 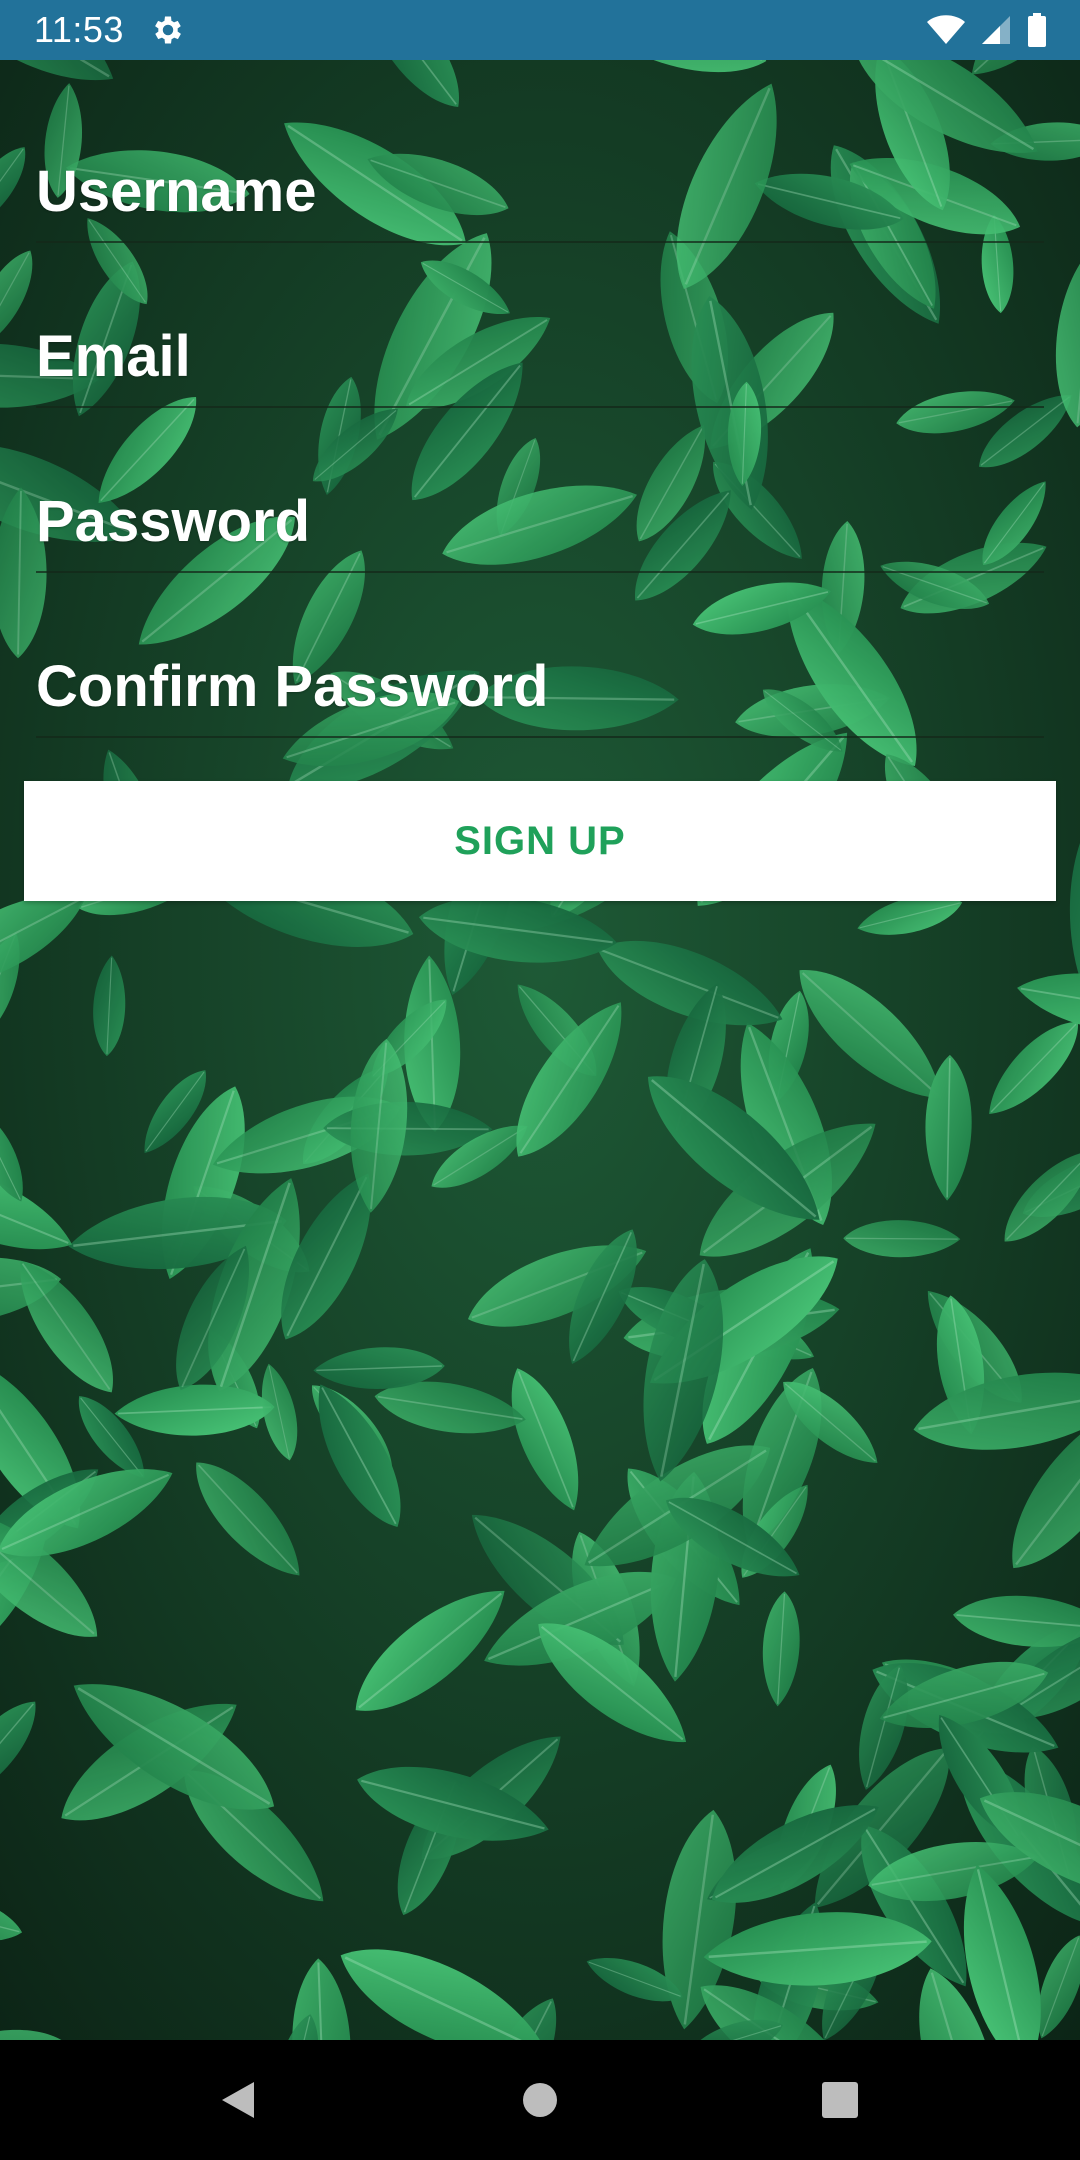 I want to click on home-button, so click(x=540, y=2100).